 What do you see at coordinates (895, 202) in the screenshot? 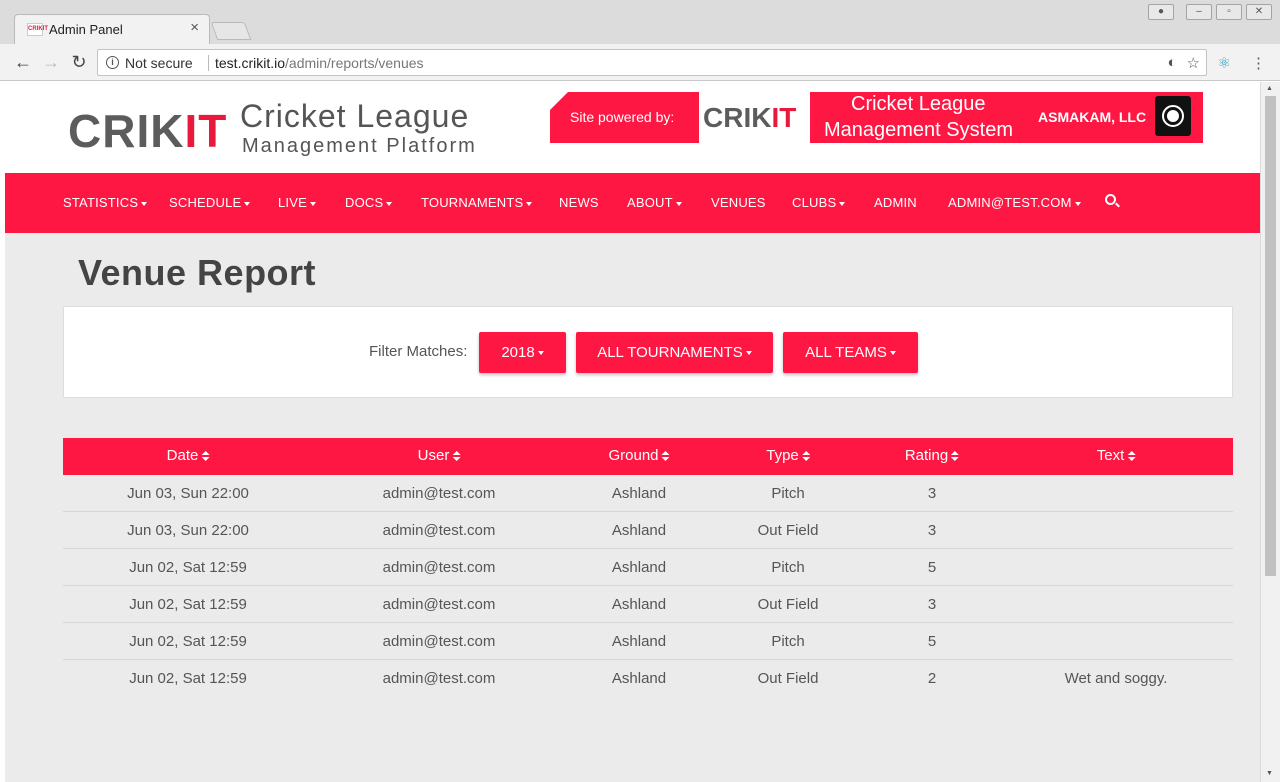
I see `nav-admin: ADMIN` at bounding box center [895, 202].